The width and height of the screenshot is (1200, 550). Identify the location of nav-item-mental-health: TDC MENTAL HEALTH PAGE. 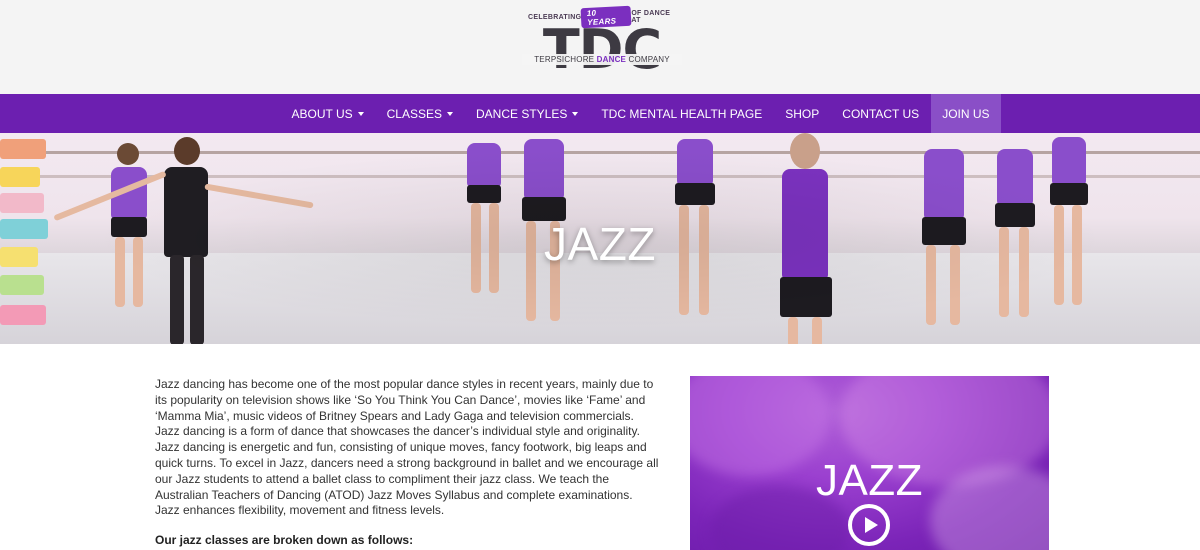
(682, 113).